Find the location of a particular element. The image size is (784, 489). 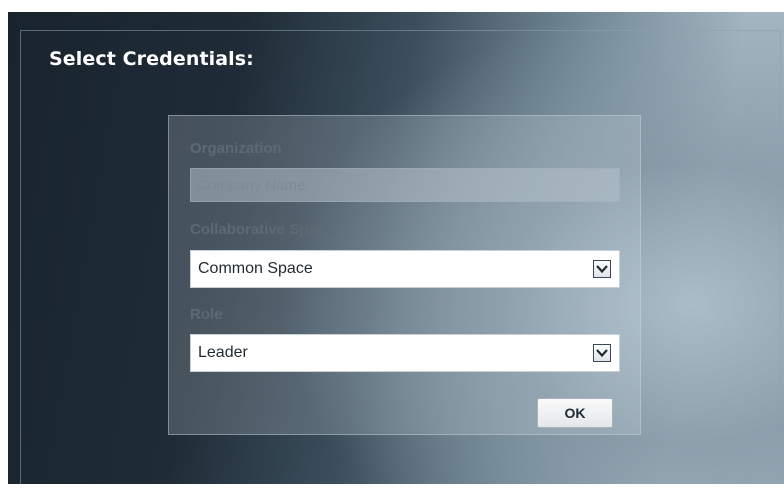

role-label: Role is located at coordinates (206, 314).